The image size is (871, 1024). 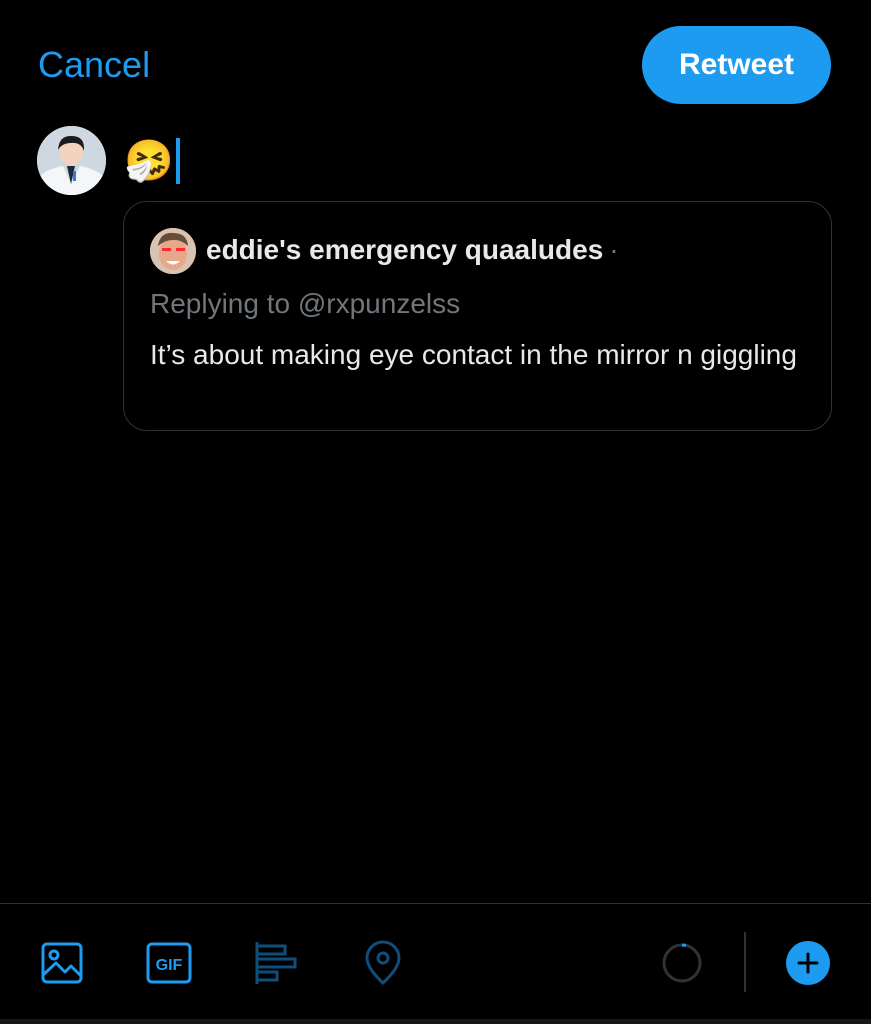 I want to click on quoted-avatar-image, so click(x=173, y=251).